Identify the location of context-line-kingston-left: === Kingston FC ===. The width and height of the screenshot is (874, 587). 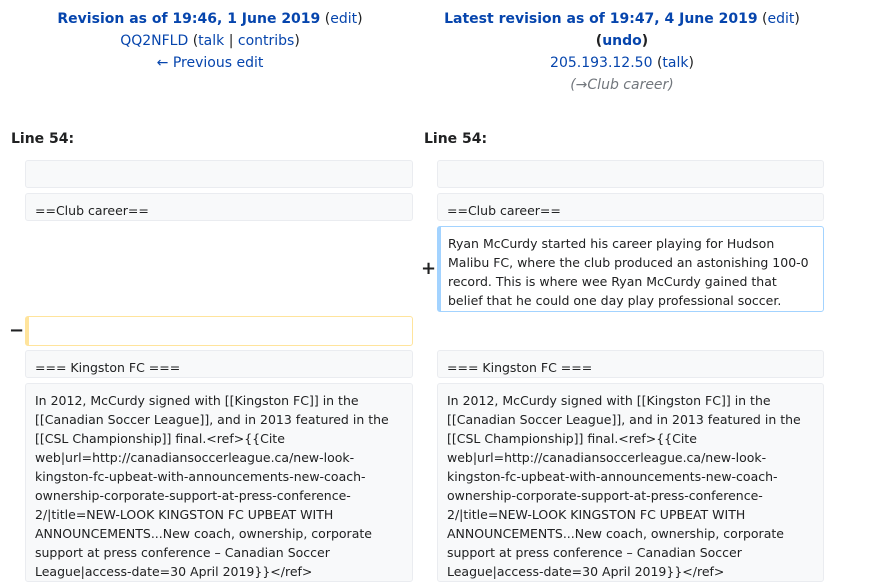
(219, 364).